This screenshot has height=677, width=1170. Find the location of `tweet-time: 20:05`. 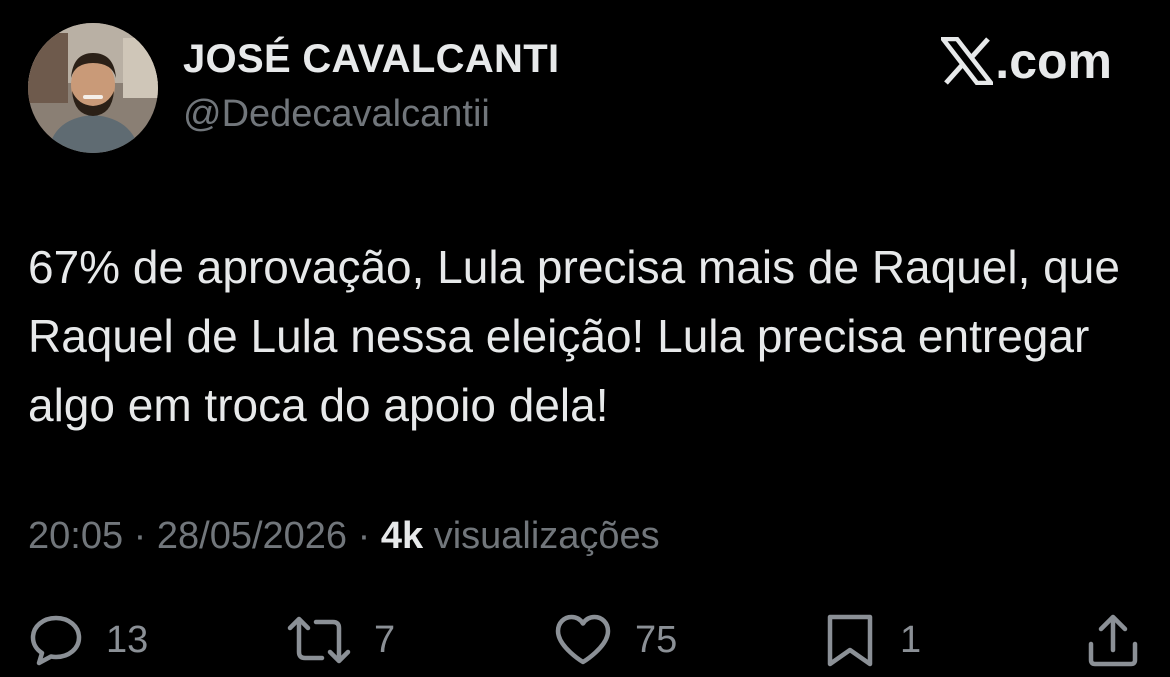

tweet-time: 20:05 is located at coordinates (75, 536).